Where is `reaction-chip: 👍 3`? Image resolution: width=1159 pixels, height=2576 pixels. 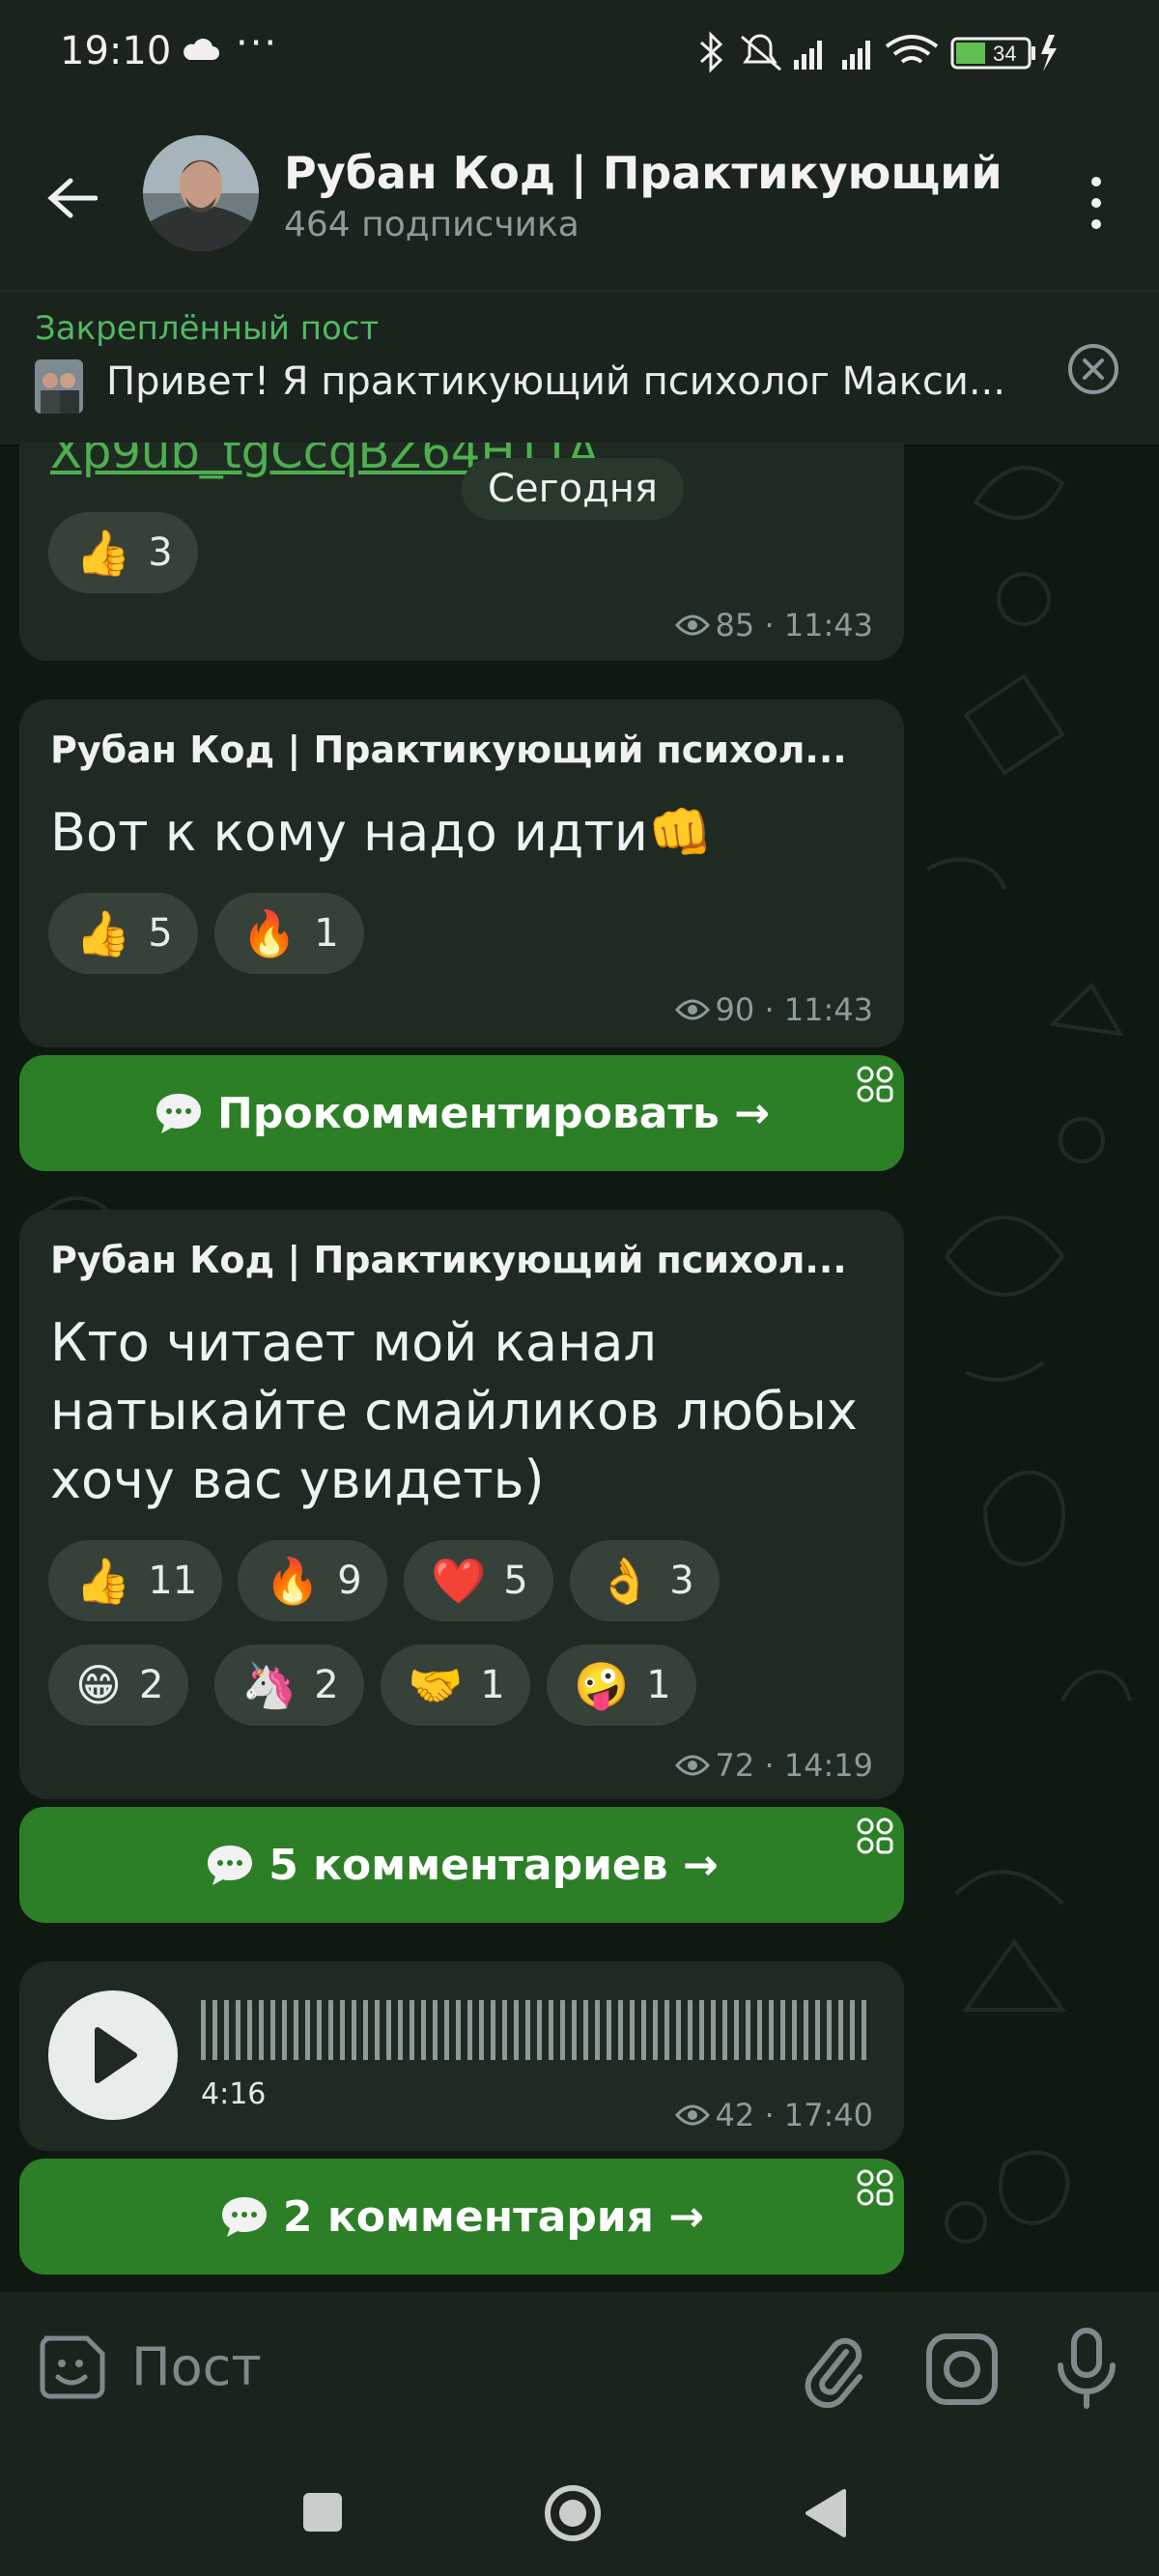 reaction-chip: 👍 3 is located at coordinates (123, 553).